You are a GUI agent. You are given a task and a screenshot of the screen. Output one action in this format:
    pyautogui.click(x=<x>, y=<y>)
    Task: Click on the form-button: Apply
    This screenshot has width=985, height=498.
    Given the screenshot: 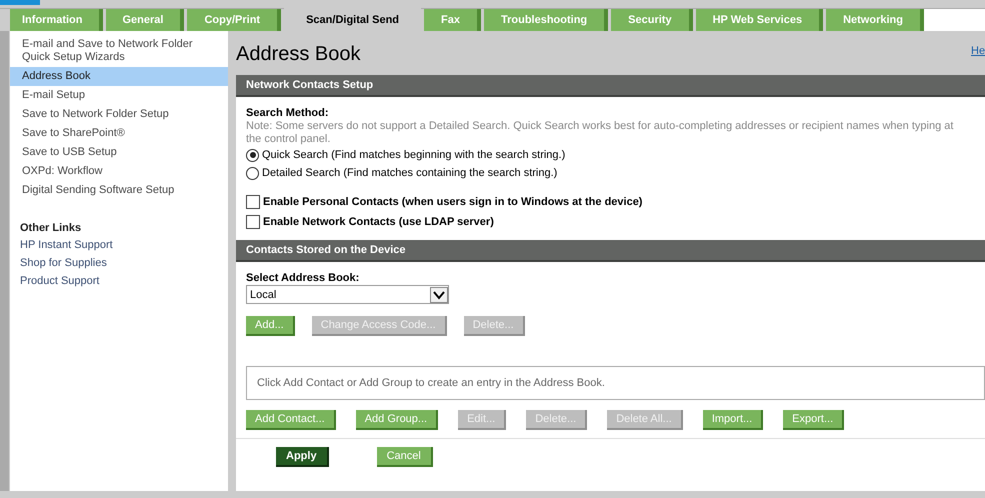 What is the action you would take?
    pyautogui.click(x=302, y=457)
    